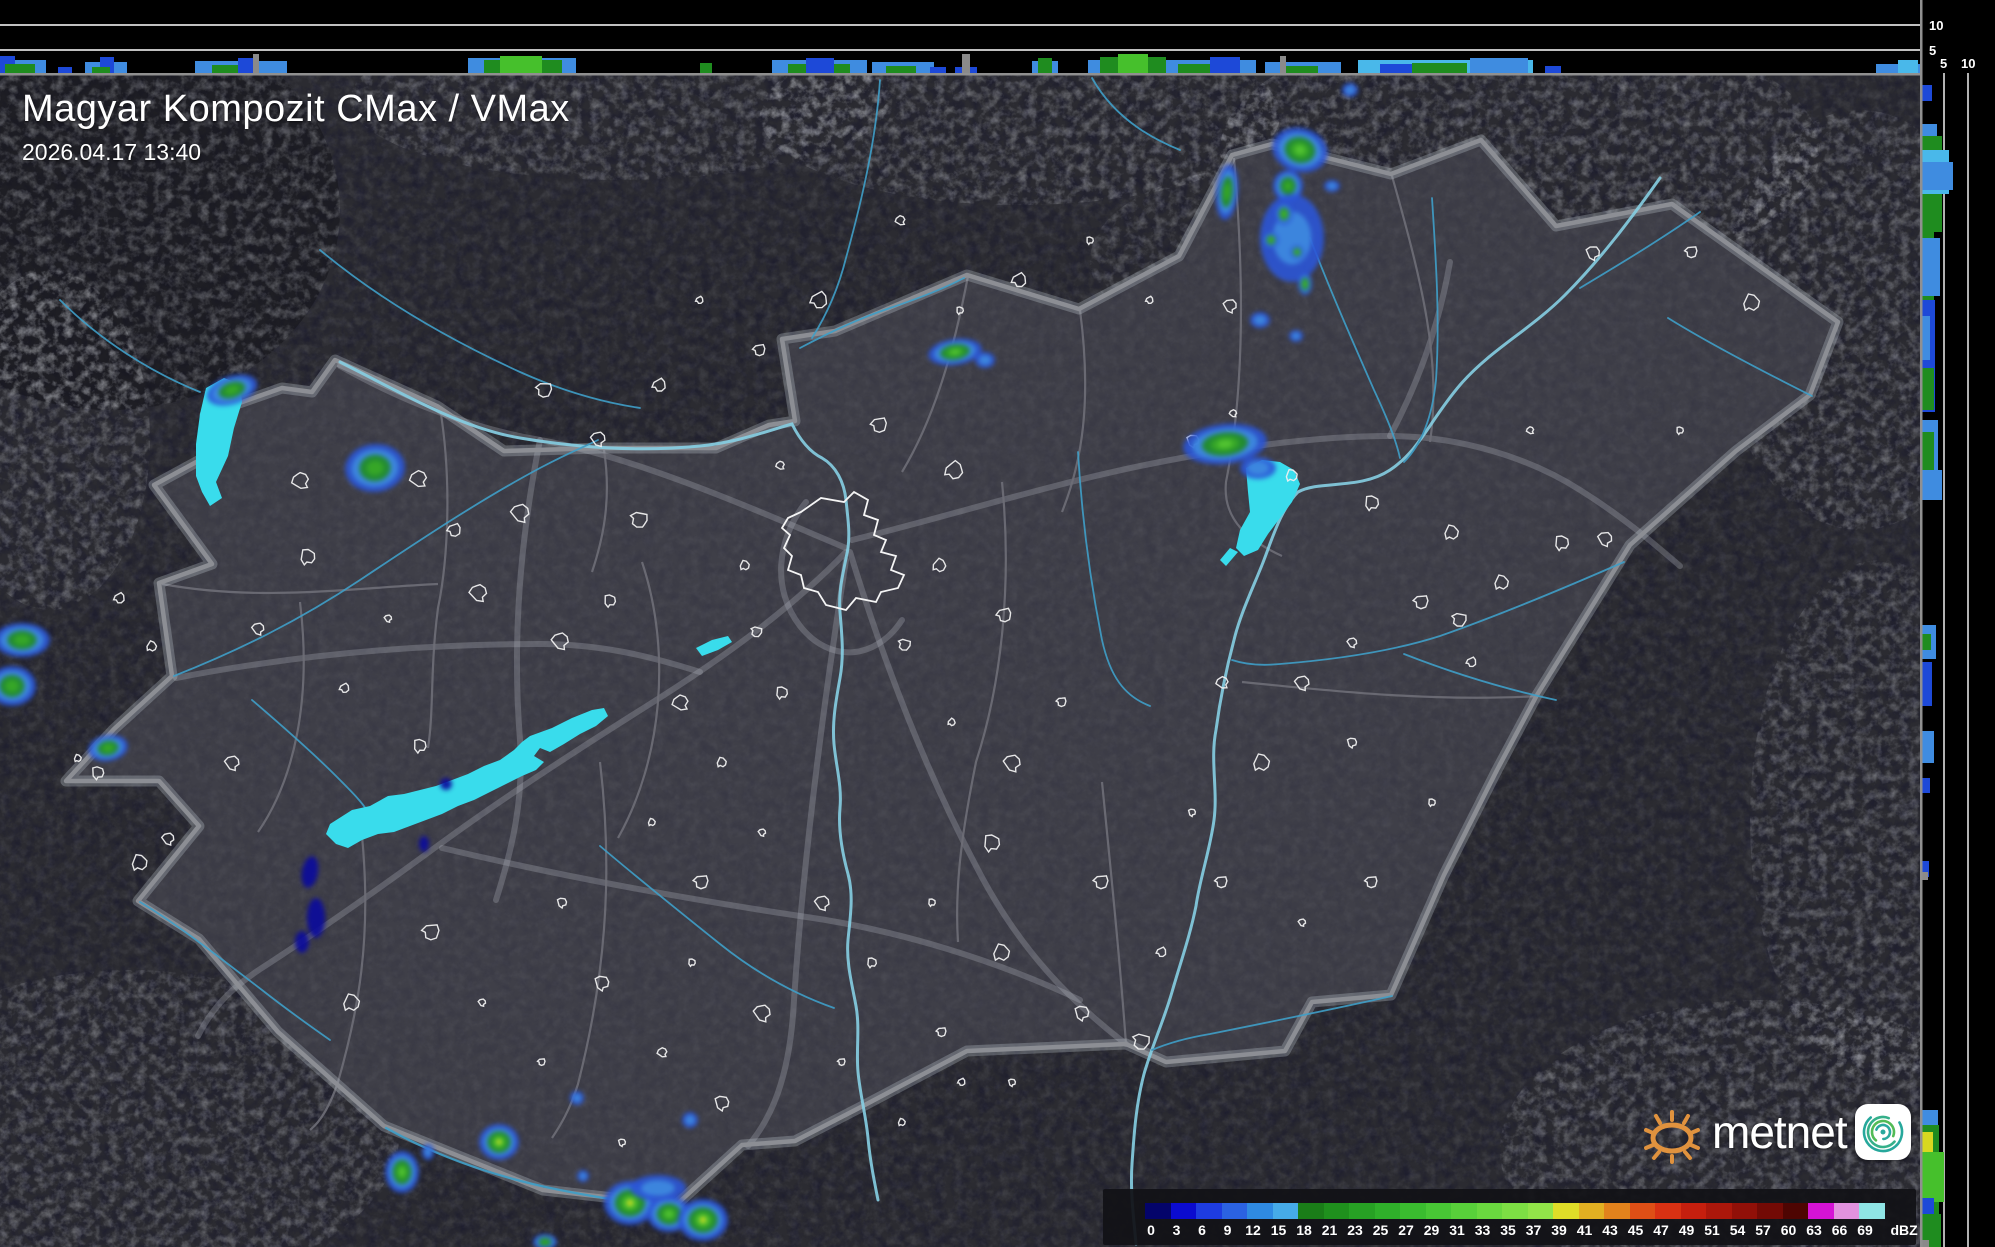 Image resolution: width=1995 pixels, height=1247 pixels. I want to click on right-profile-strip, so click(1957, 623).